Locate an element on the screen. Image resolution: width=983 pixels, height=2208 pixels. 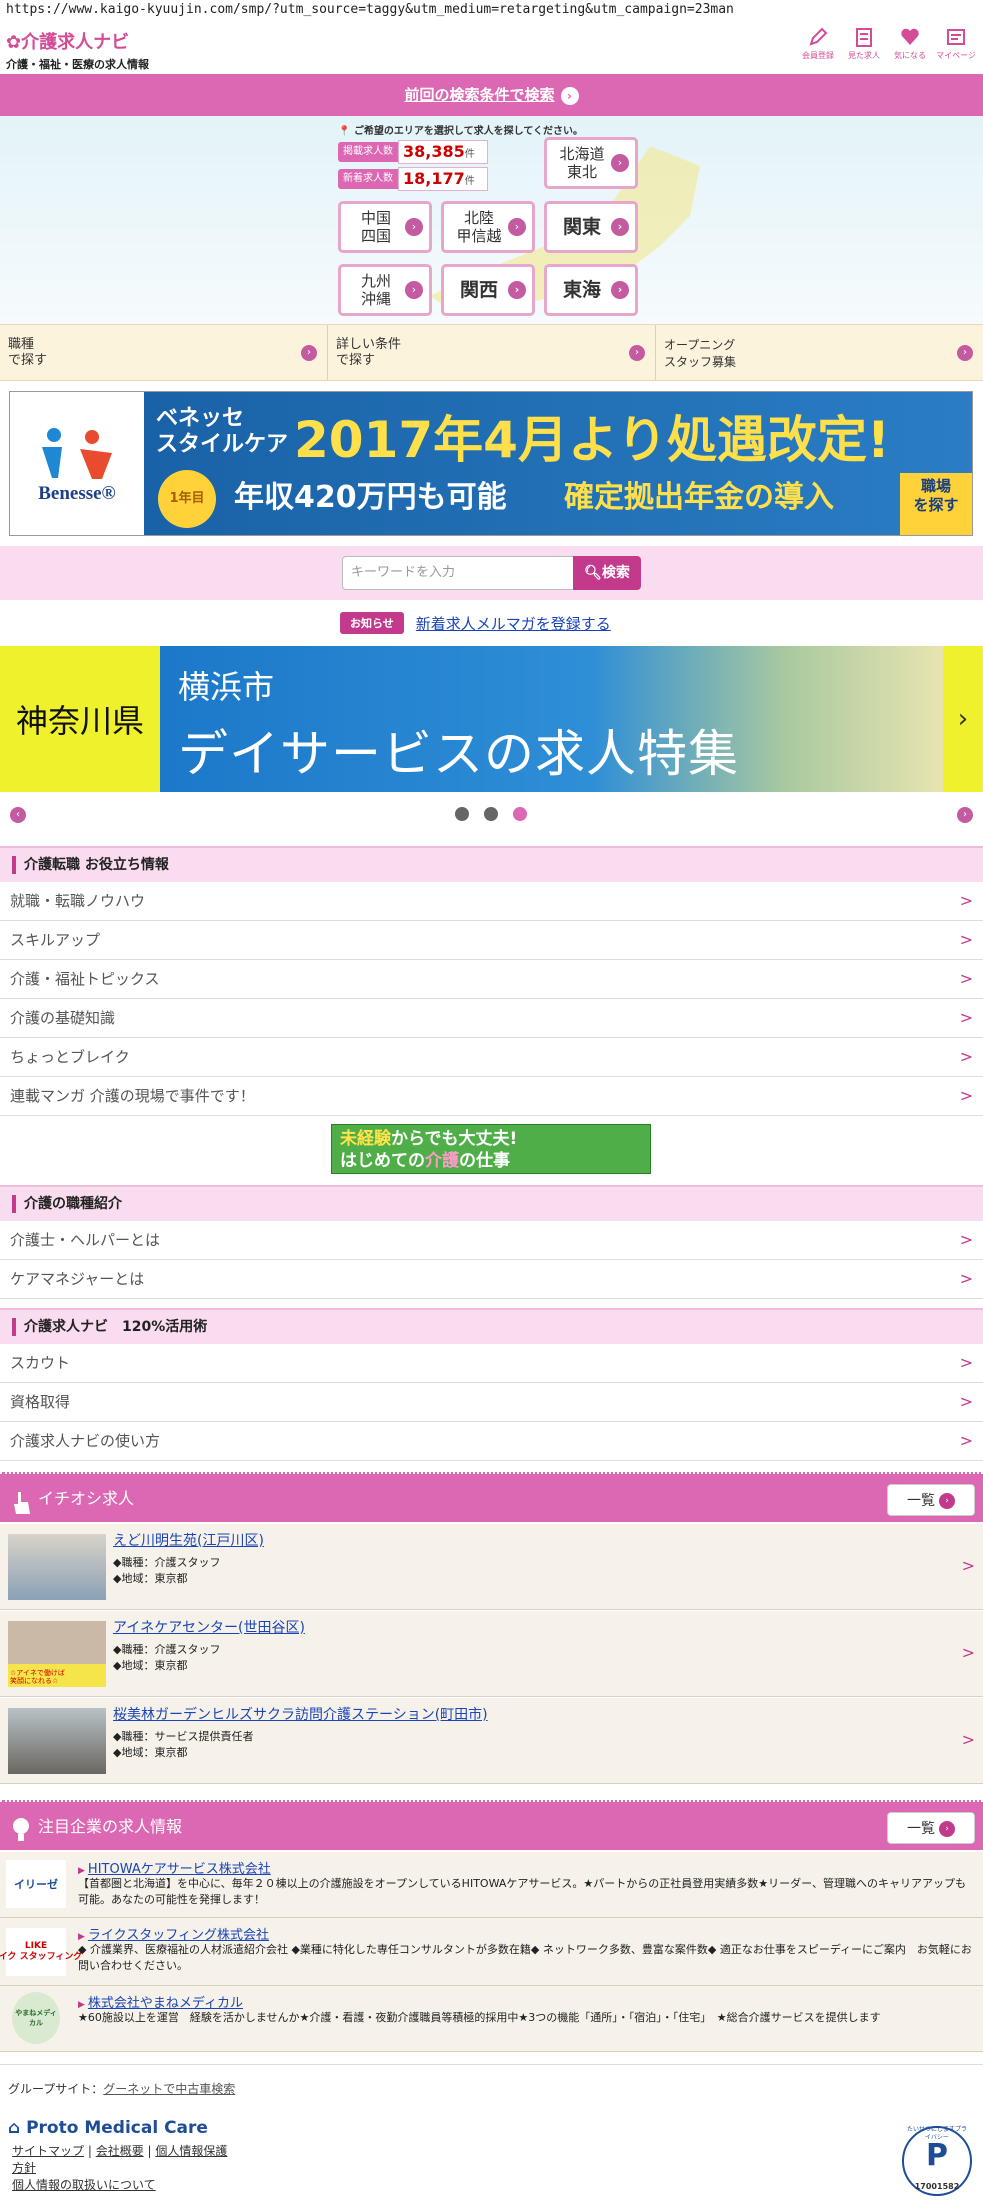
area-hokkaido-button: 北海道 東北 › is located at coordinates (591, 163).